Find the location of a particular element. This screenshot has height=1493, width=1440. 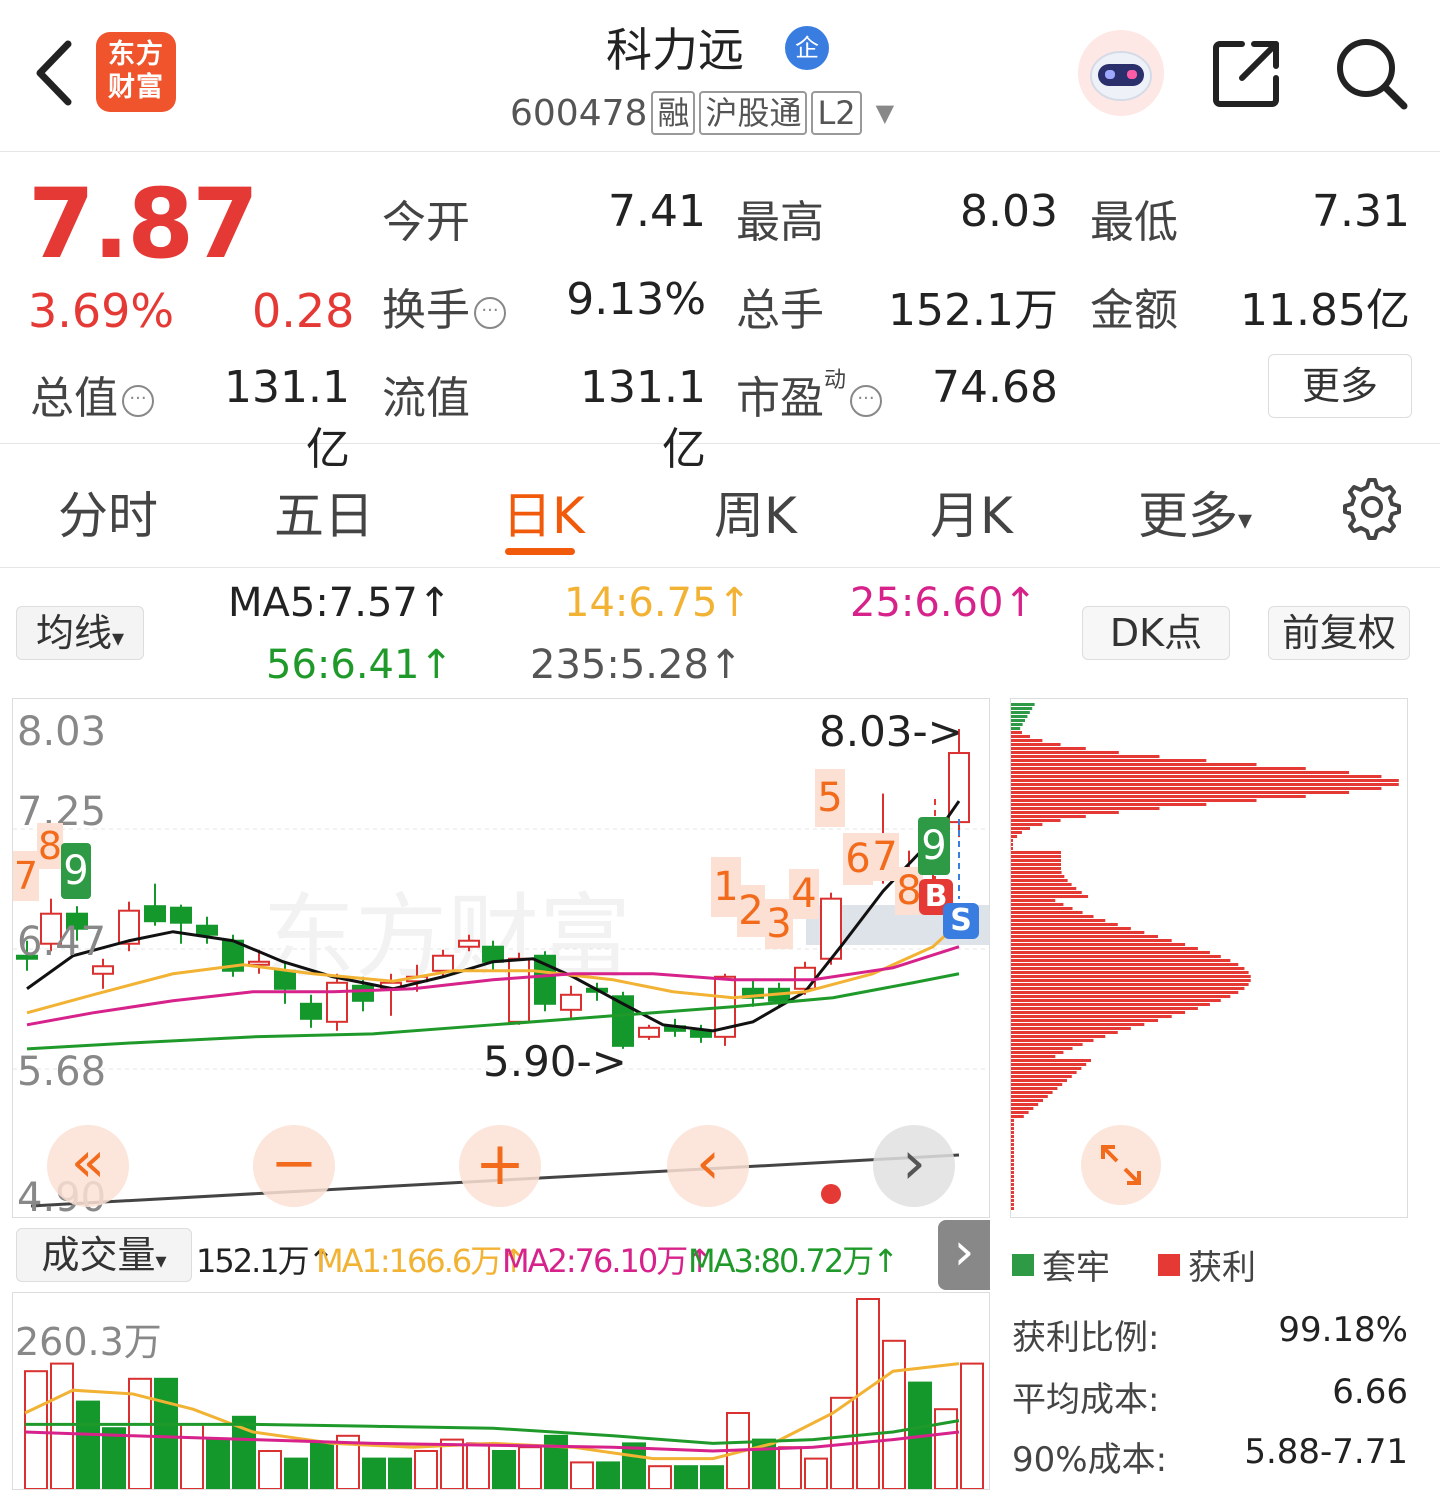

ma14-value: 14:6.75↑ is located at coordinates (657, 603).